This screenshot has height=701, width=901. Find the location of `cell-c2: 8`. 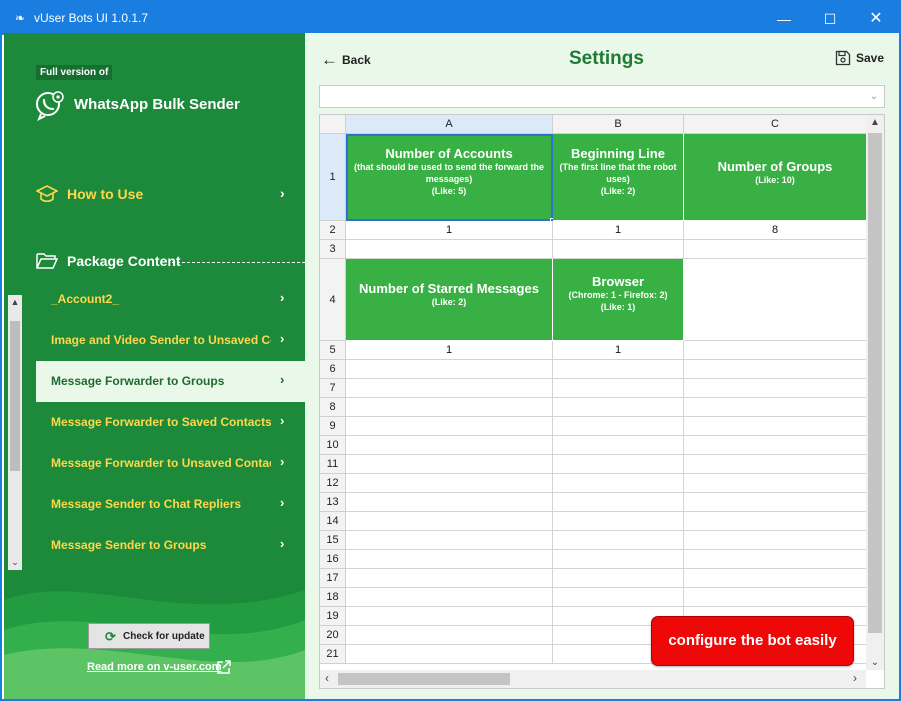

cell-c2: 8 is located at coordinates (775, 230).